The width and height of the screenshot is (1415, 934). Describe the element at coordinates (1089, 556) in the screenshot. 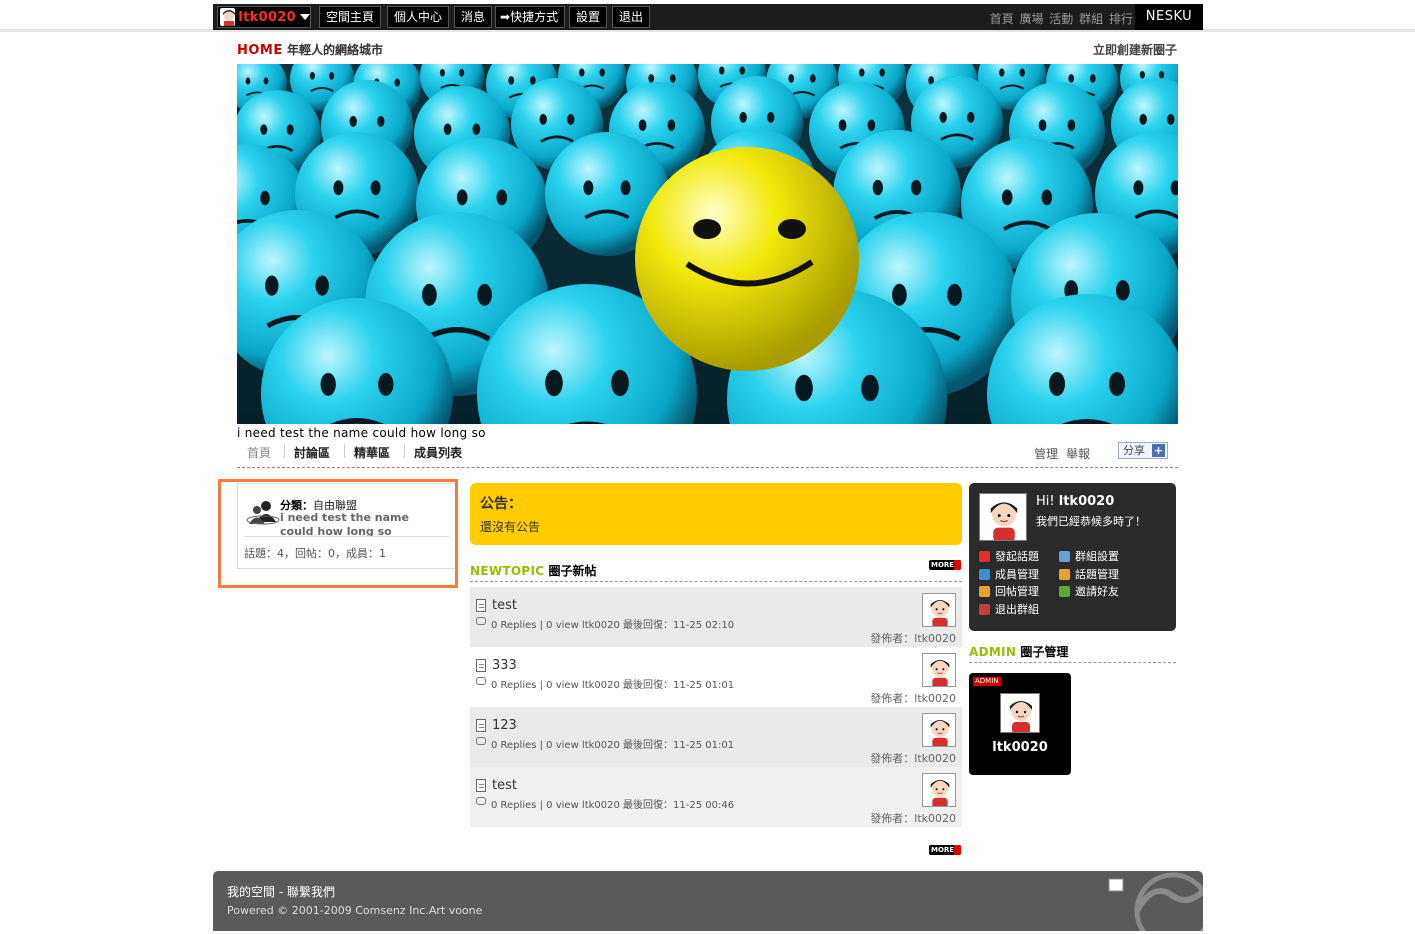

I see `action-group-settings: 群組設置` at that location.